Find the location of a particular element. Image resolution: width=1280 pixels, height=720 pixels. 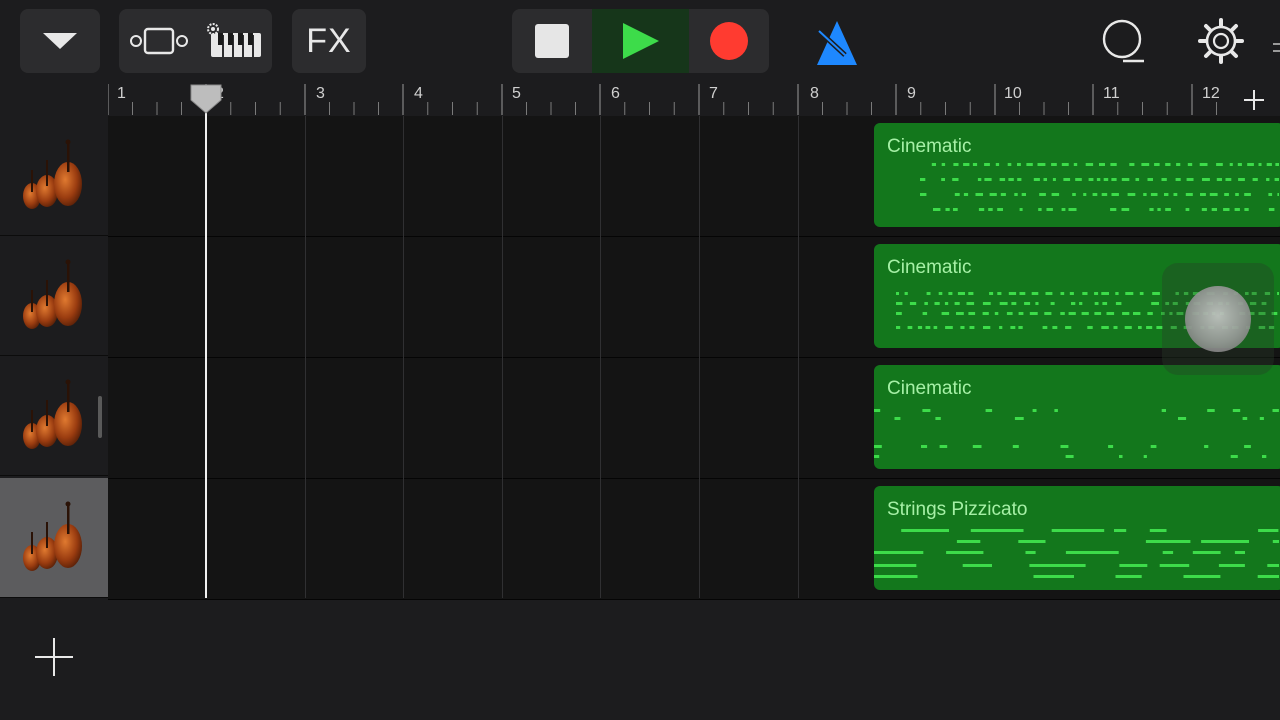

stop-button is located at coordinates (552, 41).